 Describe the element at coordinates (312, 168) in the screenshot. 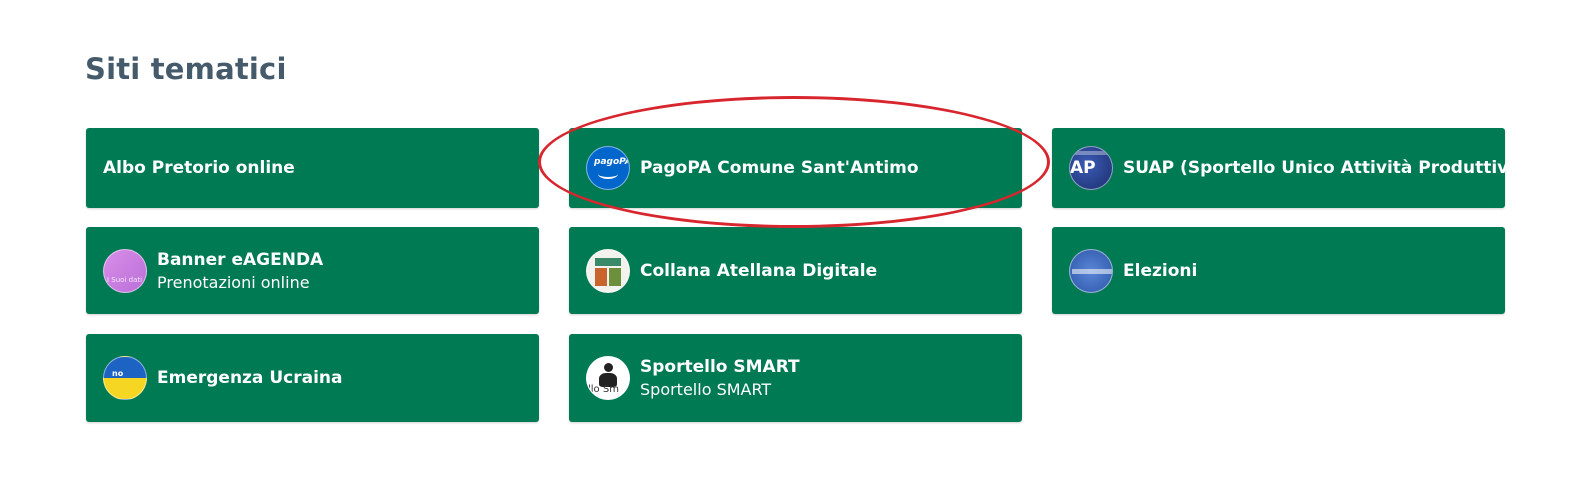

I see `card-albo-pretorio: Albo Pretorio online` at that location.